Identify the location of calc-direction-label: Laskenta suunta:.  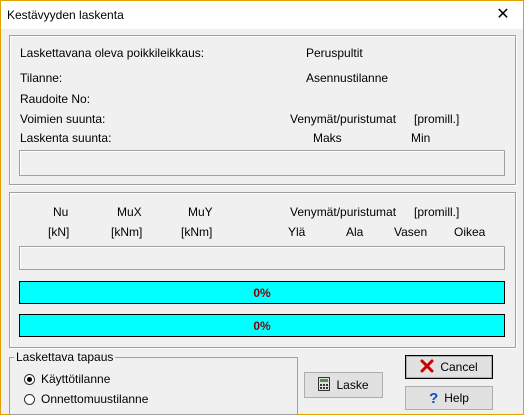
(66, 138).